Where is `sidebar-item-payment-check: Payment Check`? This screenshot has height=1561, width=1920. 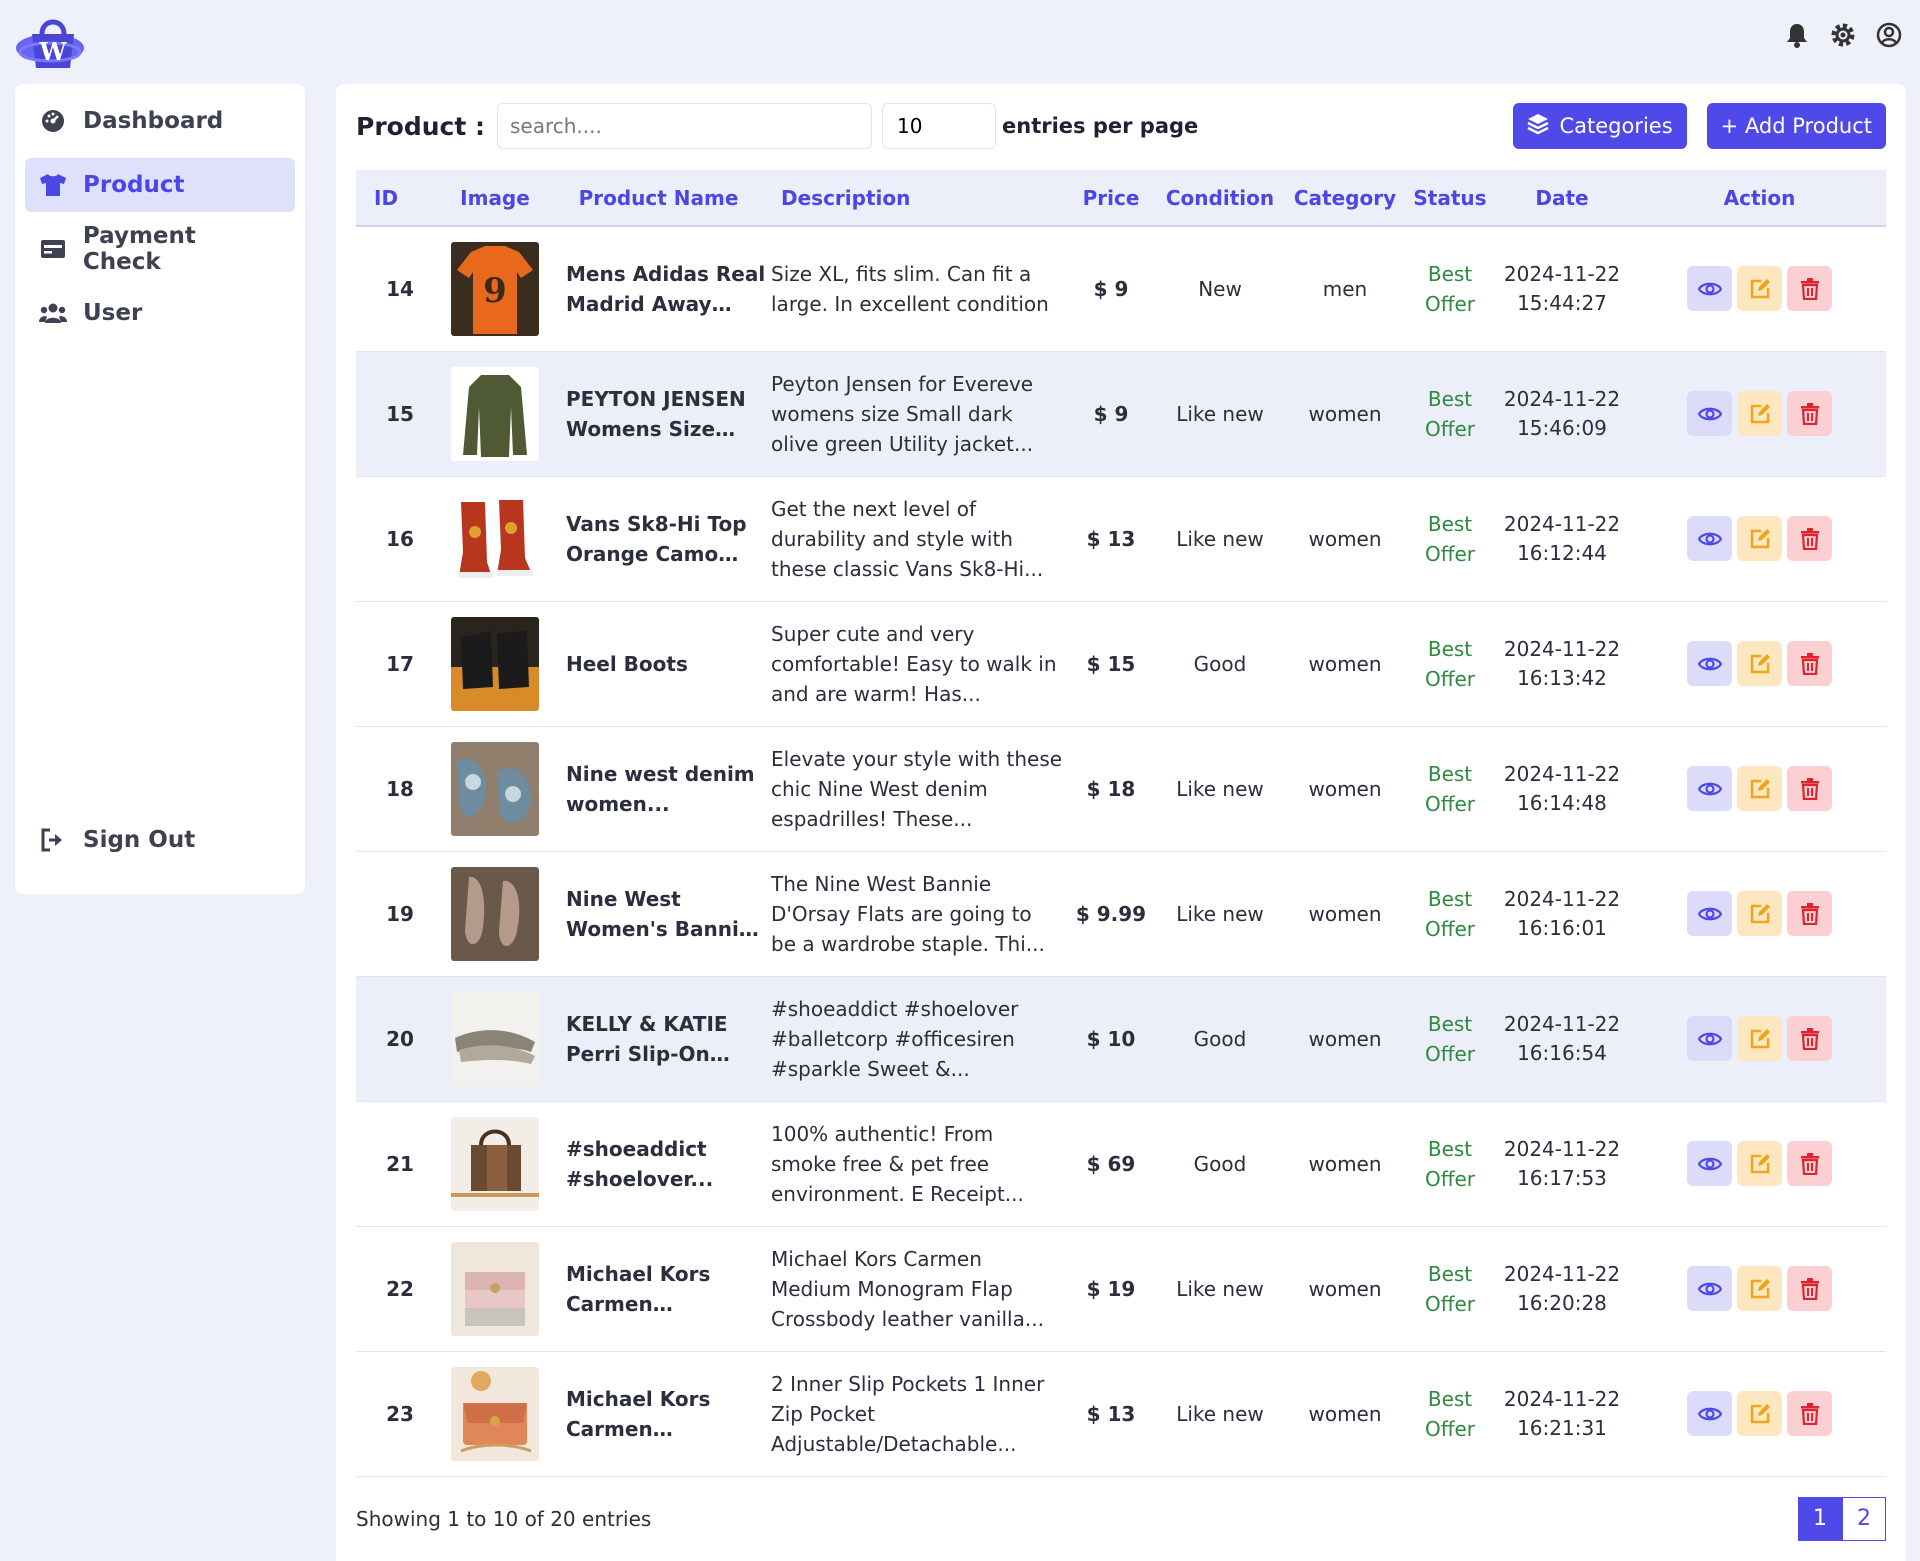
sidebar-item-payment-check: Payment Check is located at coordinates (160, 249).